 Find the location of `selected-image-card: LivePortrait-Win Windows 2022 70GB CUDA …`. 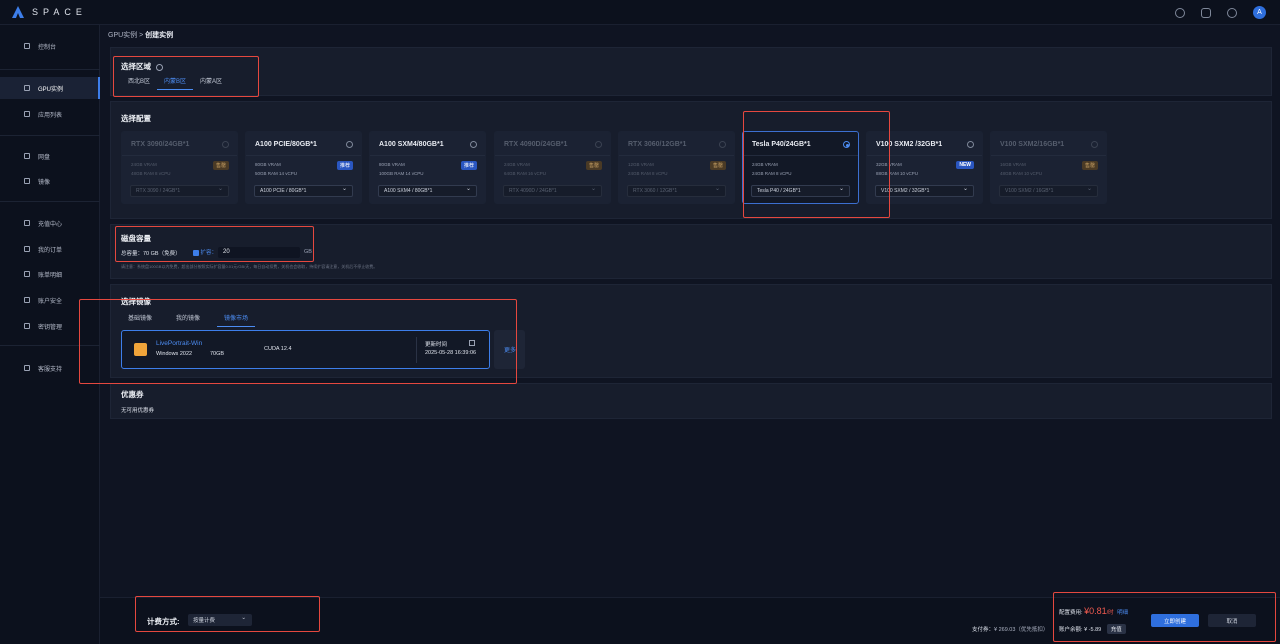

selected-image-card: LivePortrait-Win Windows 2022 70GB CUDA … is located at coordinates (305, 349).